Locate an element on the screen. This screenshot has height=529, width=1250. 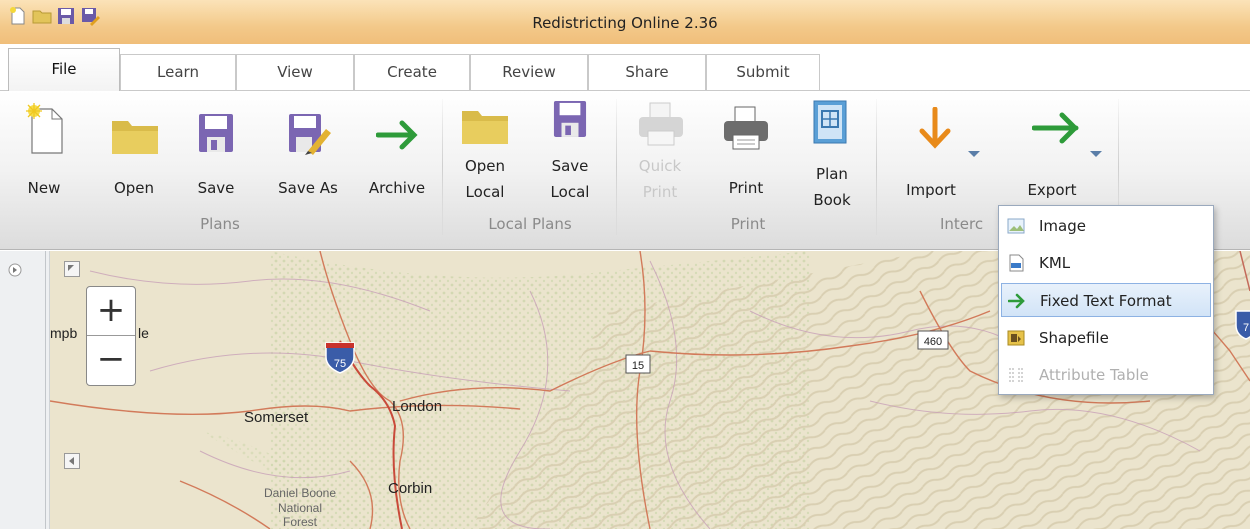
menu-item-image-label: Image is located at coordinates (1062, 226).